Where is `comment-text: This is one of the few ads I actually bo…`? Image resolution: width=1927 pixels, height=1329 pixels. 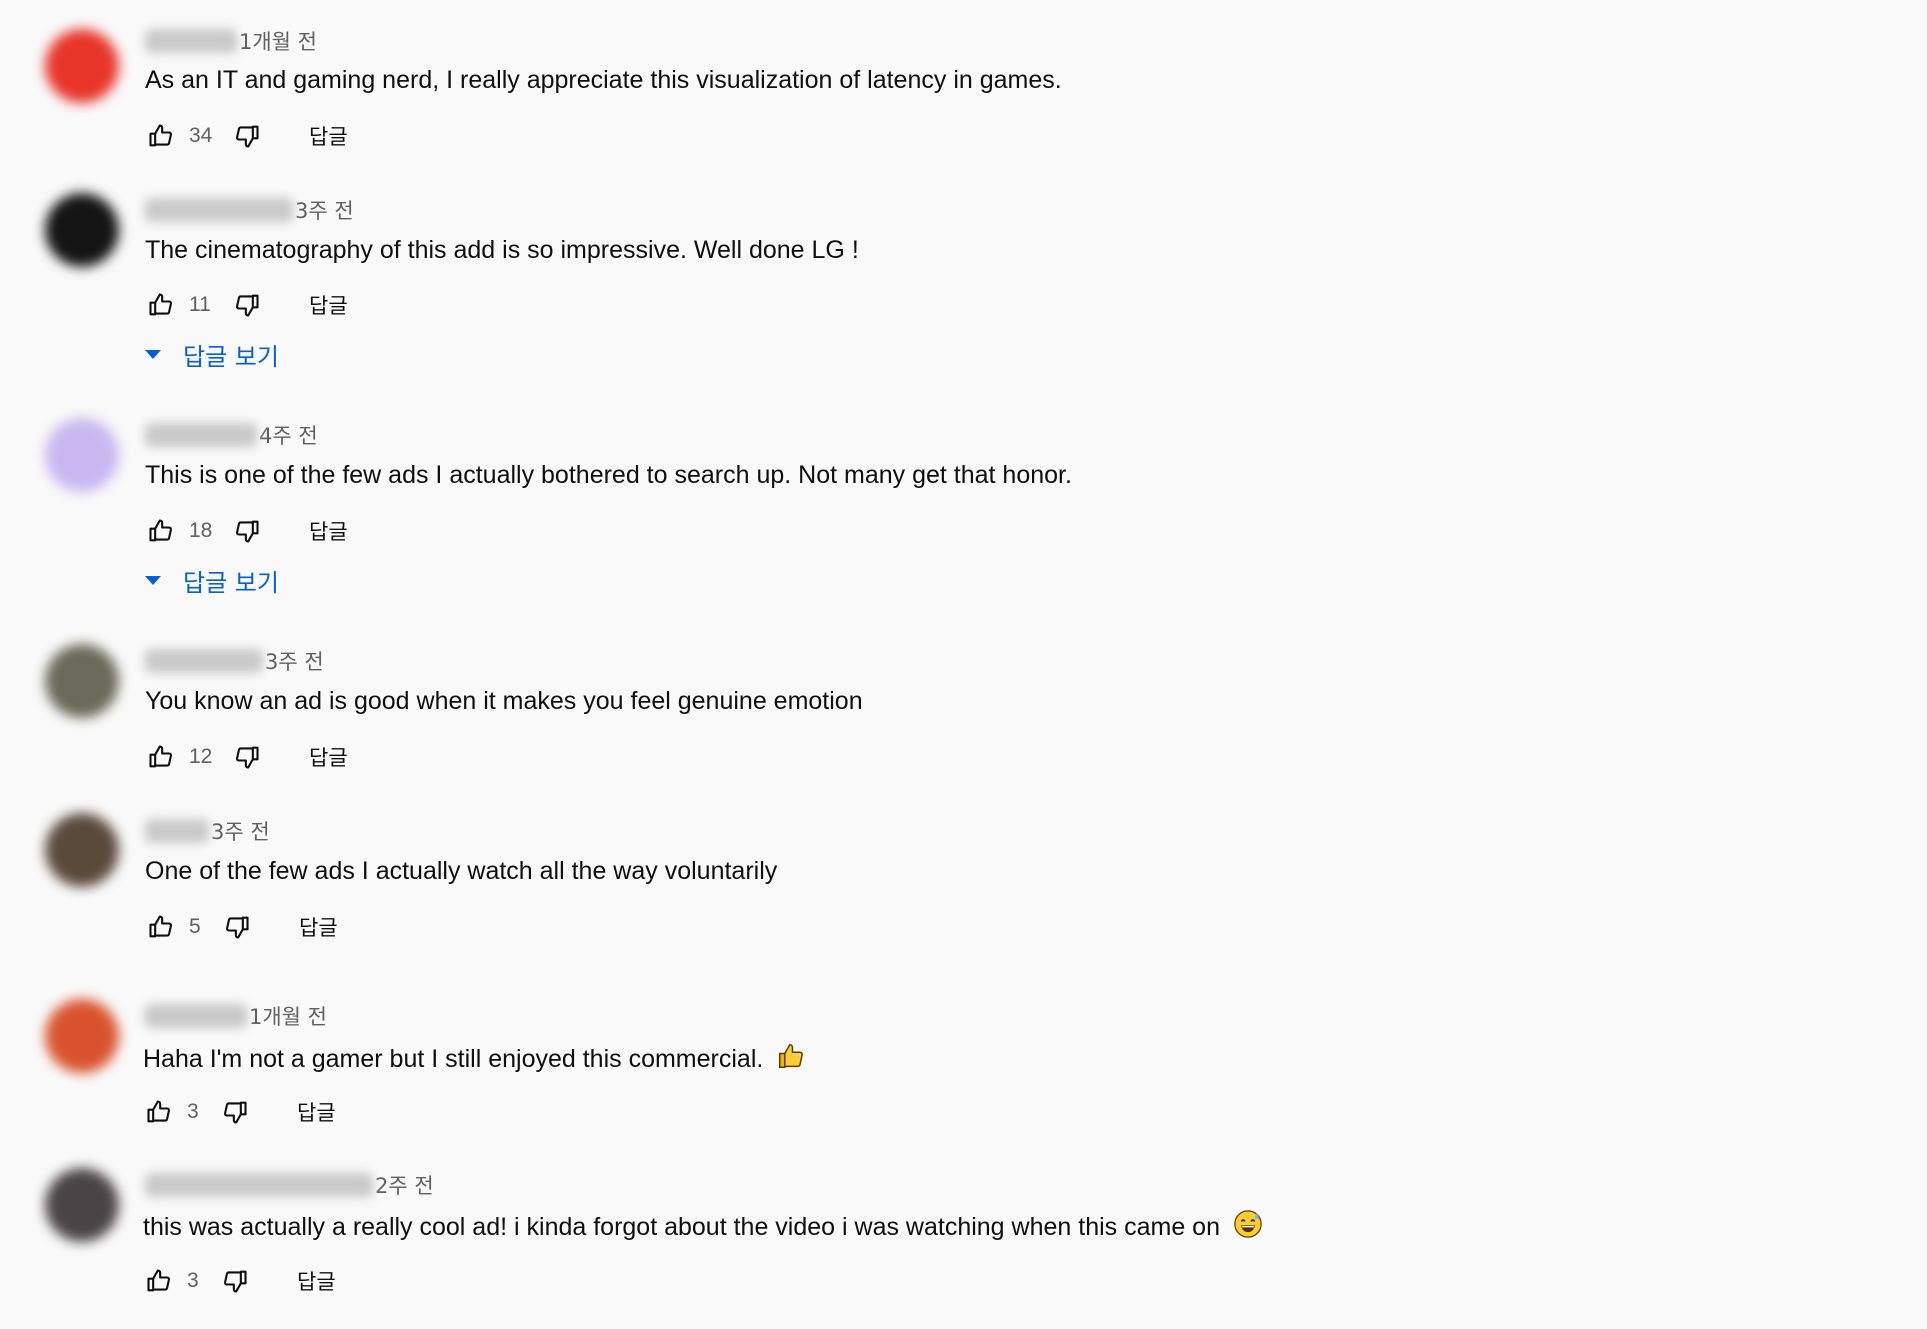 comment-text: This is one of the few ads I actually bo… is located at coordinates (608, 475).